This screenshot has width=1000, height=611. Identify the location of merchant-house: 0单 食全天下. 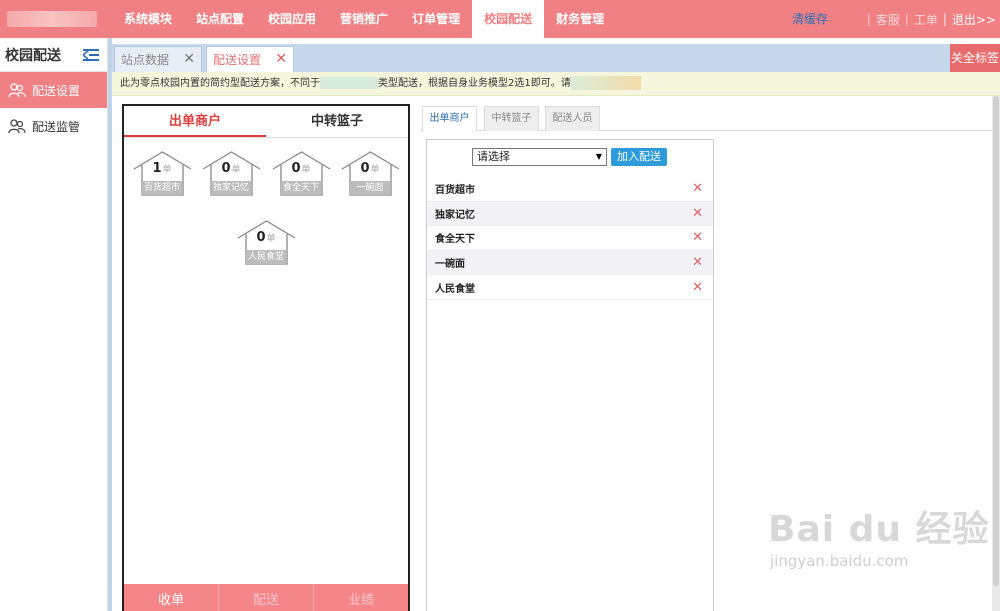
(302, 175).